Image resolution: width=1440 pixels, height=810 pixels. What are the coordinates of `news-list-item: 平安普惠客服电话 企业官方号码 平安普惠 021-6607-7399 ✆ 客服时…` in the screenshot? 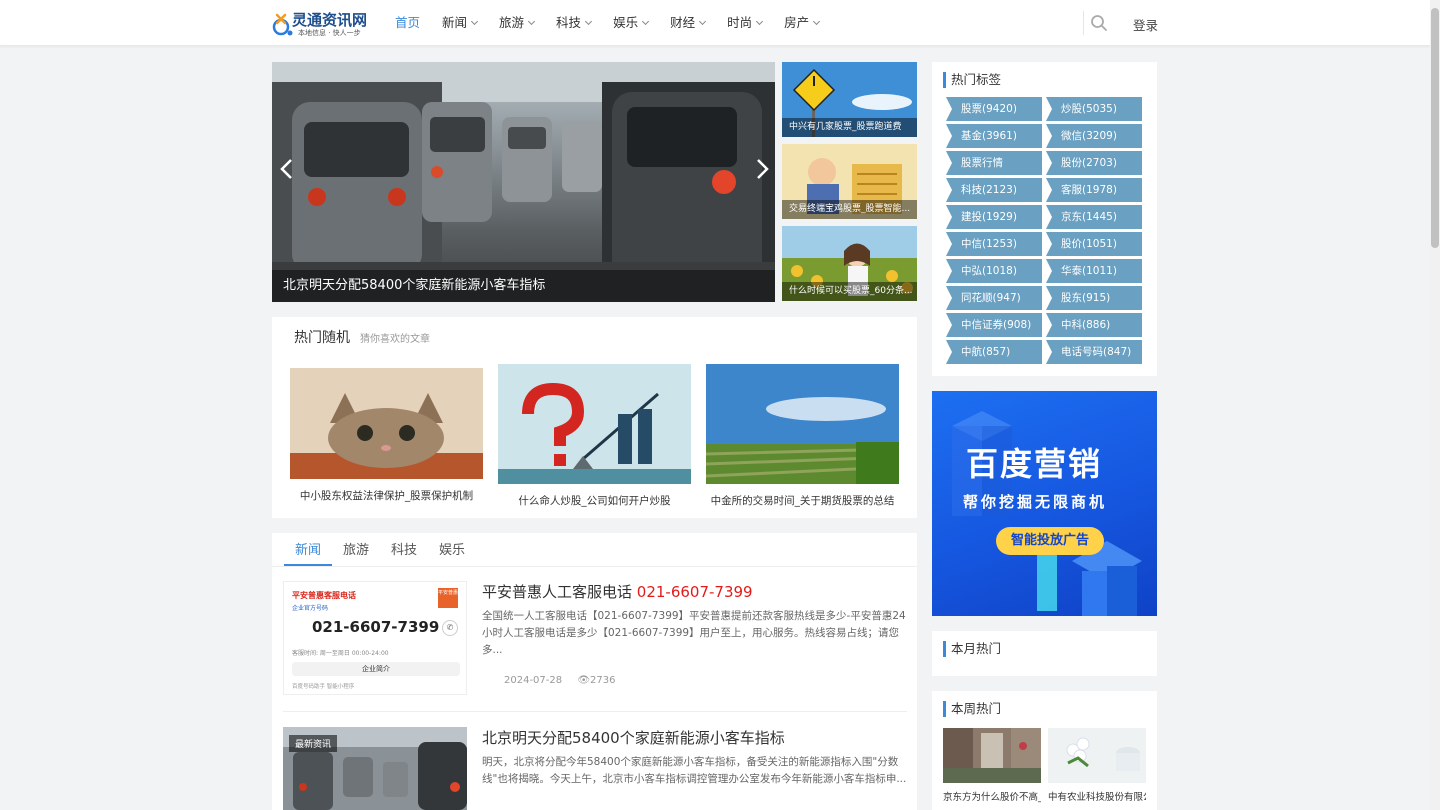 It's located at (595, 641).